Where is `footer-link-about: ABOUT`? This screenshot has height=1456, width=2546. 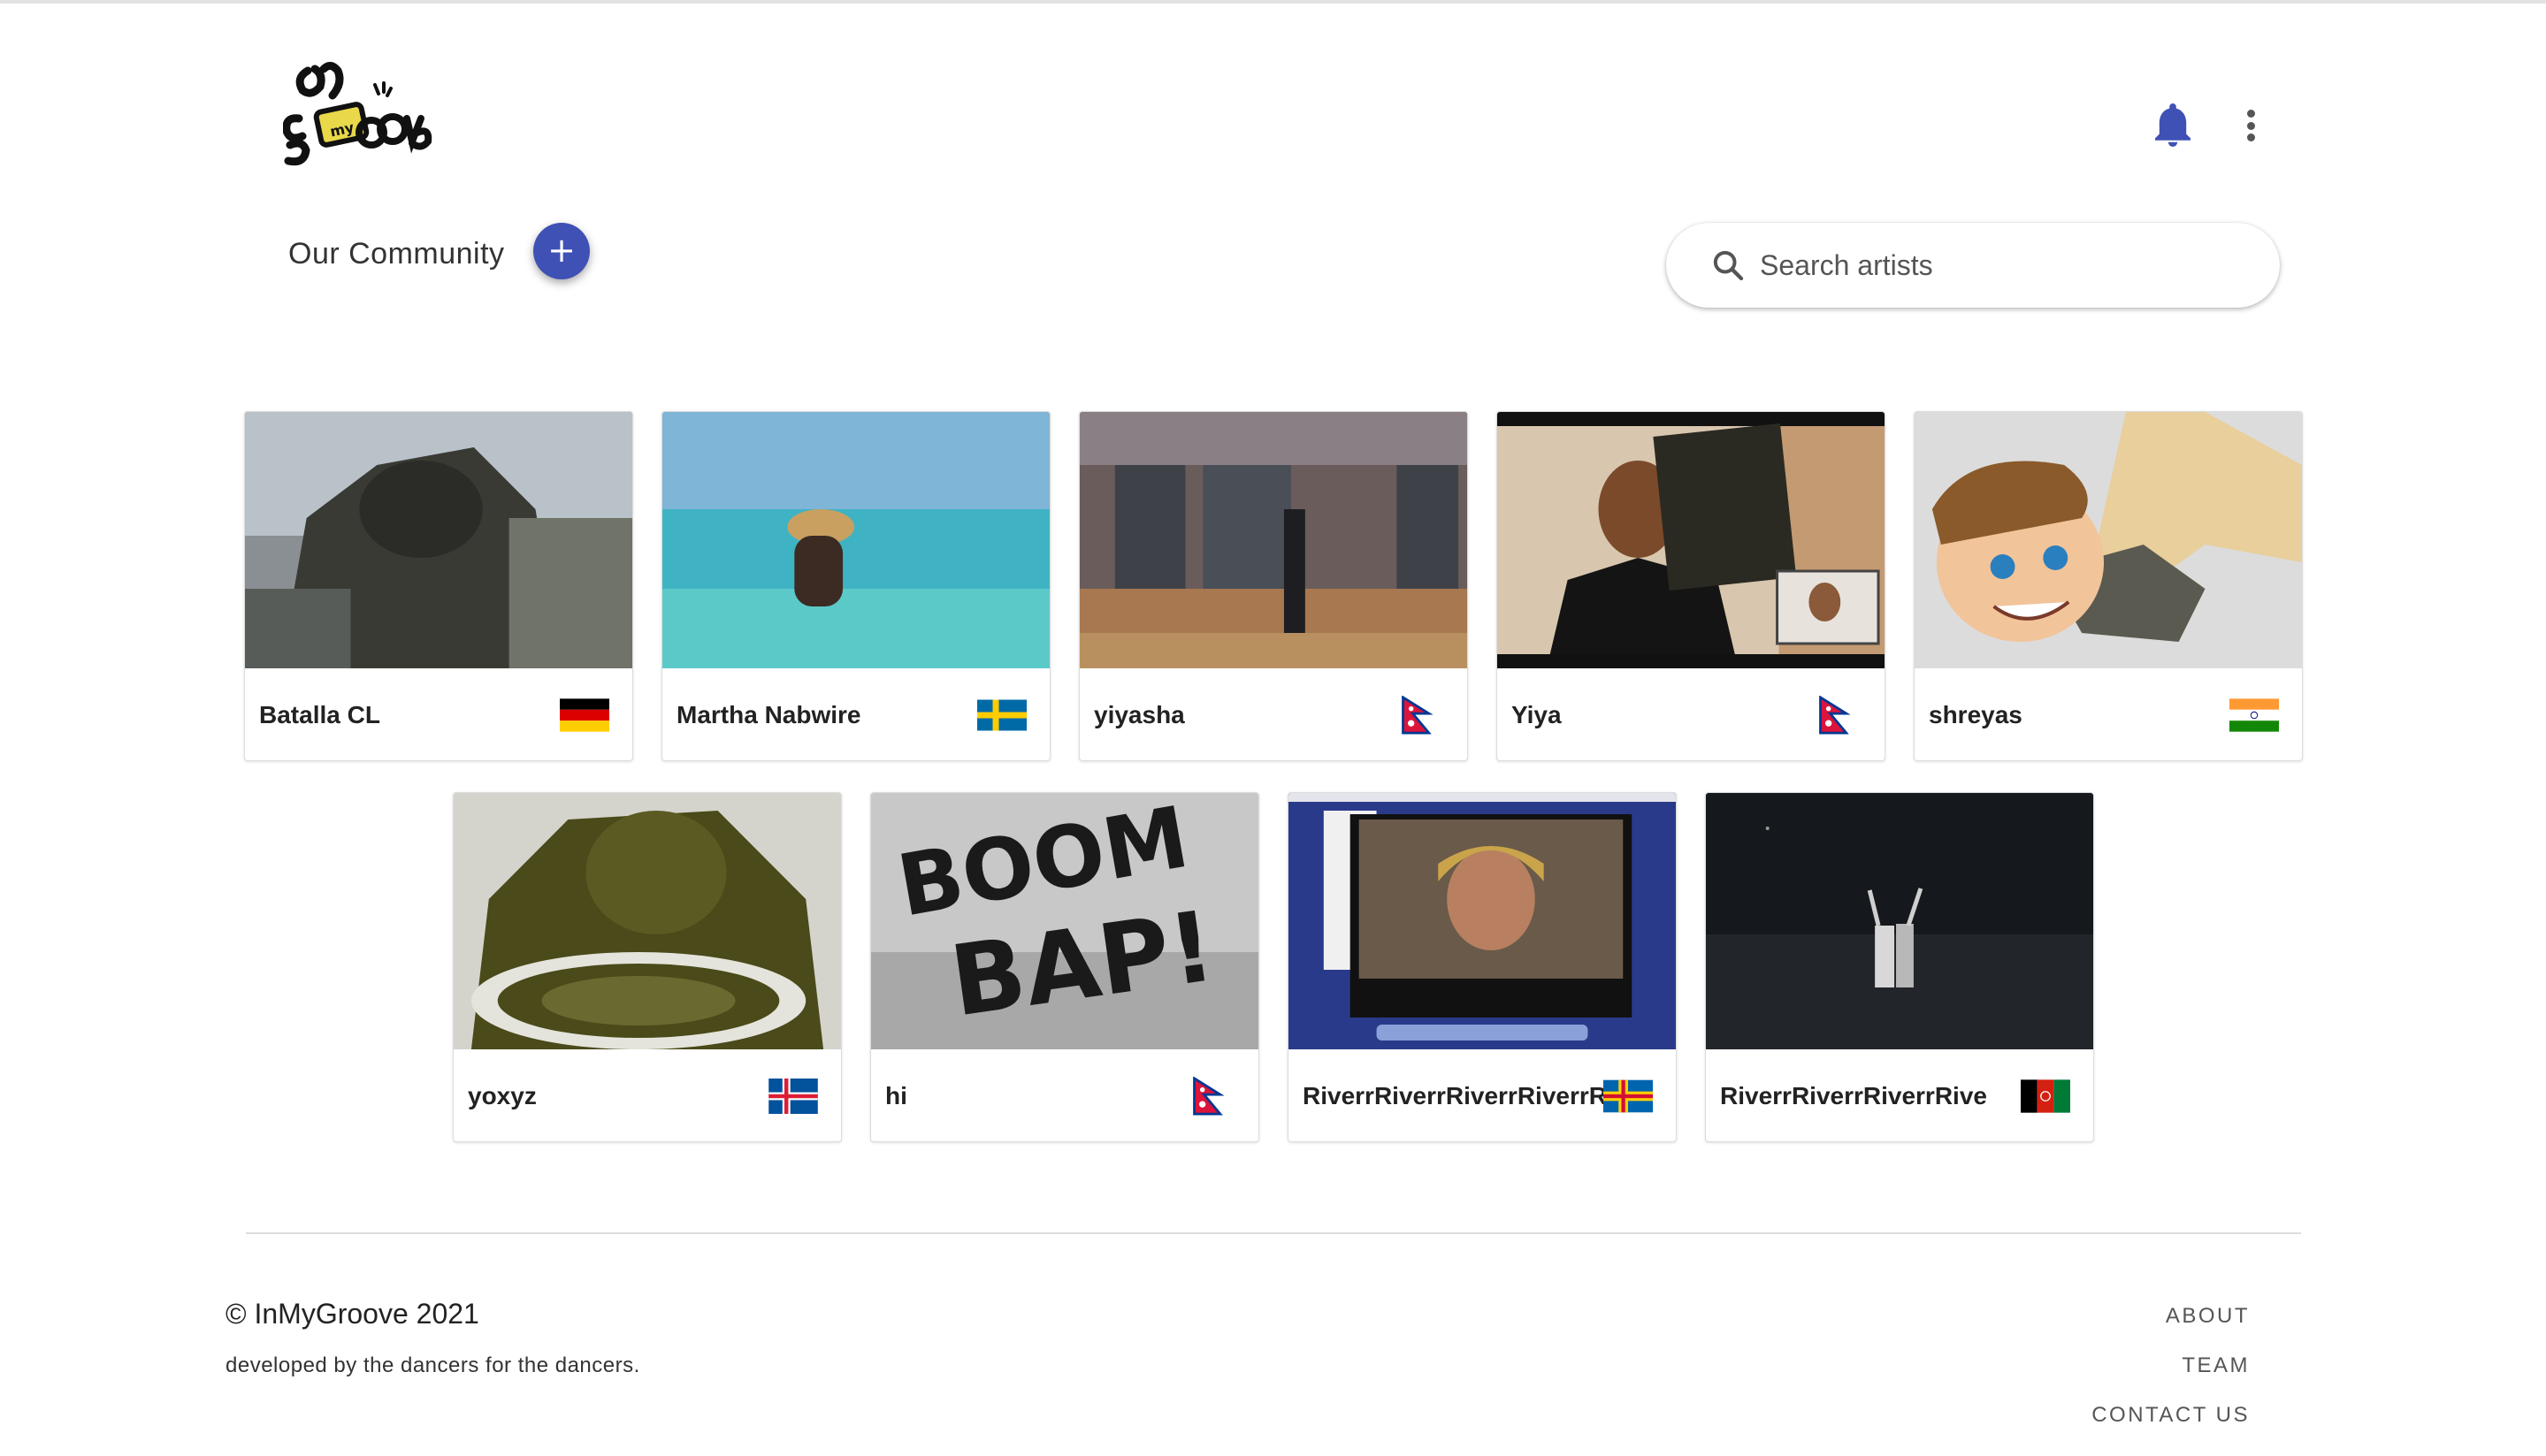 footer-link-about: ABOUT is located at coordinates (2208, 1316).